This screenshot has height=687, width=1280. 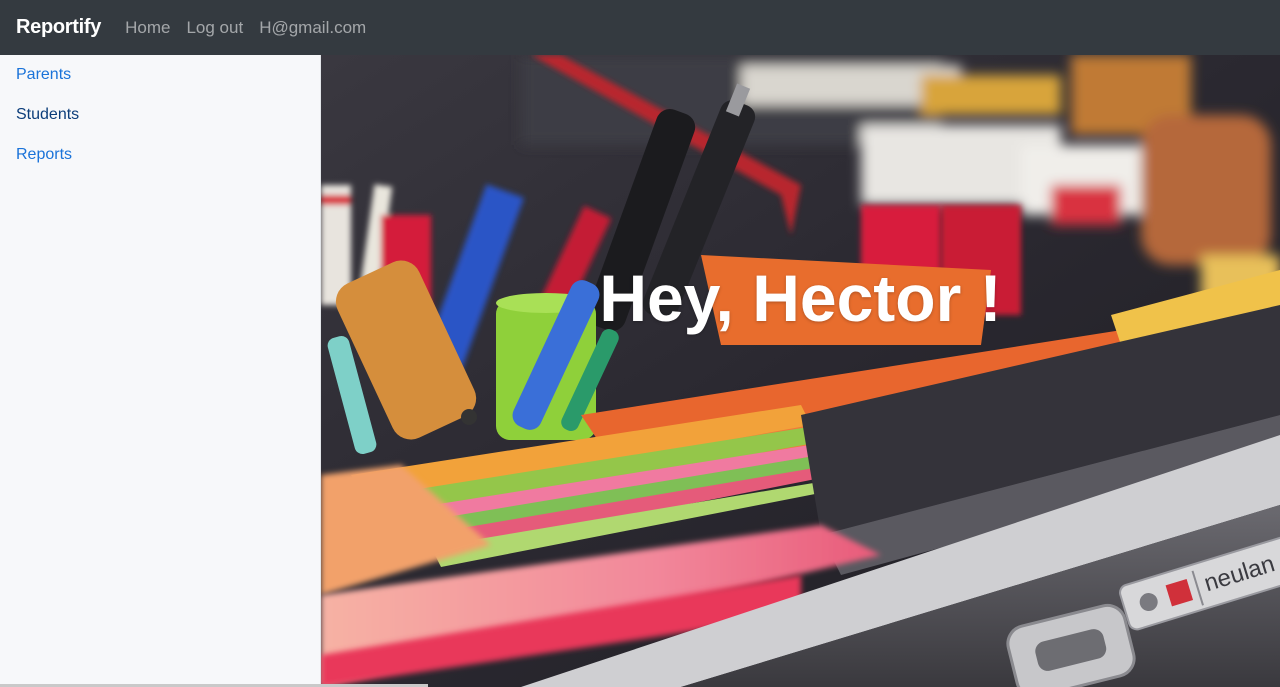 I want to click on hero-greeting: Hey, Hector !, so click(x=800, y=298).